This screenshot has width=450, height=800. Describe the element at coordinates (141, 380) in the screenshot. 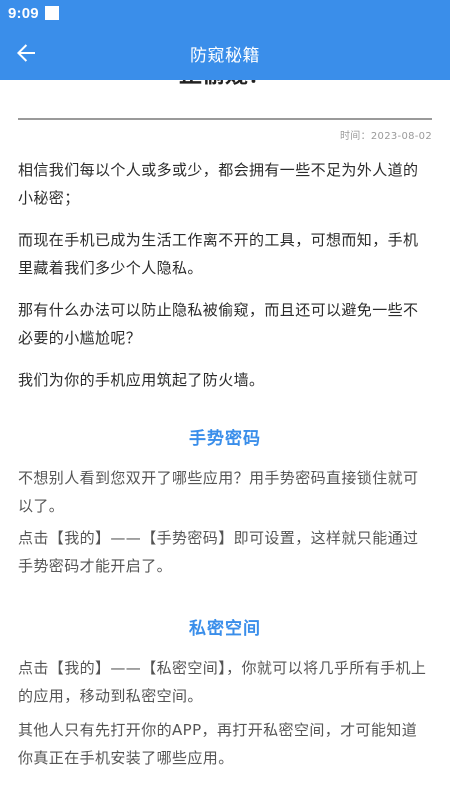

I see `intro-paragraph: 我们为你的手机应用筑起了防火墙。` at that location.